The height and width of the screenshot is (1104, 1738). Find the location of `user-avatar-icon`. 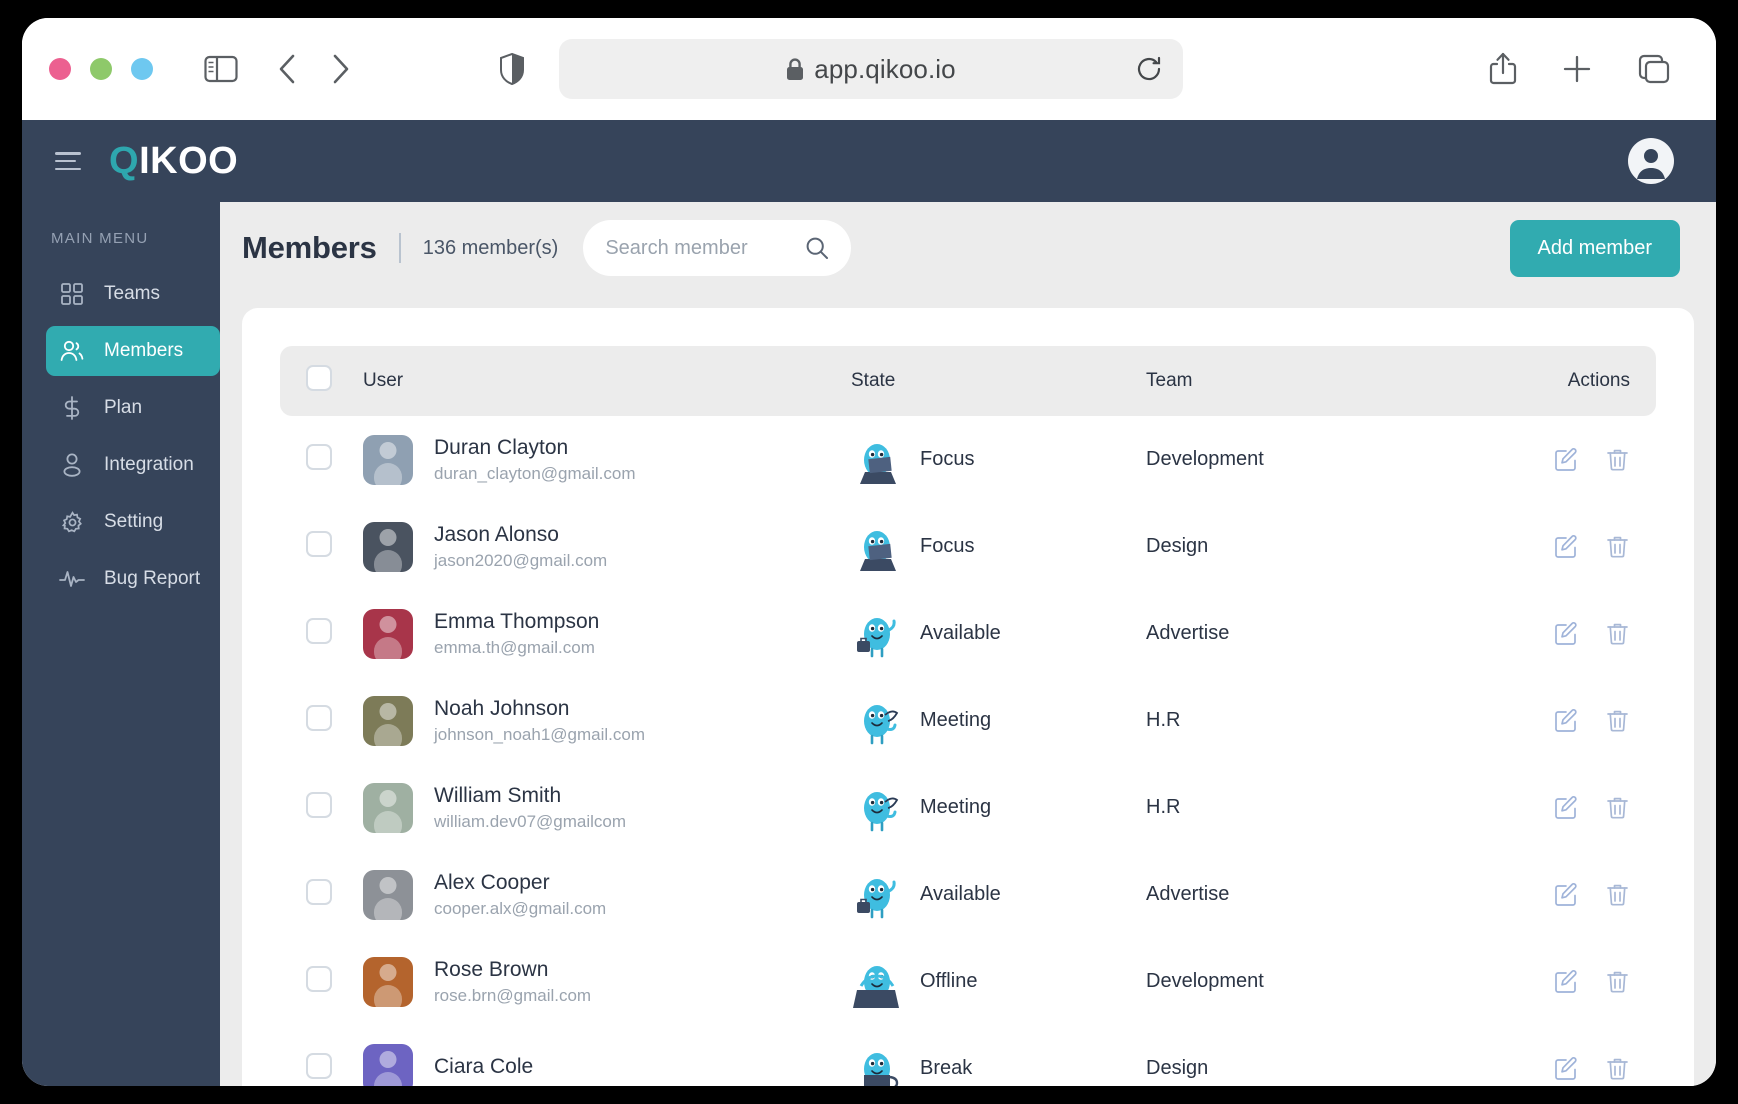

user-avatar-icon is located at coordinates (1651, 161).